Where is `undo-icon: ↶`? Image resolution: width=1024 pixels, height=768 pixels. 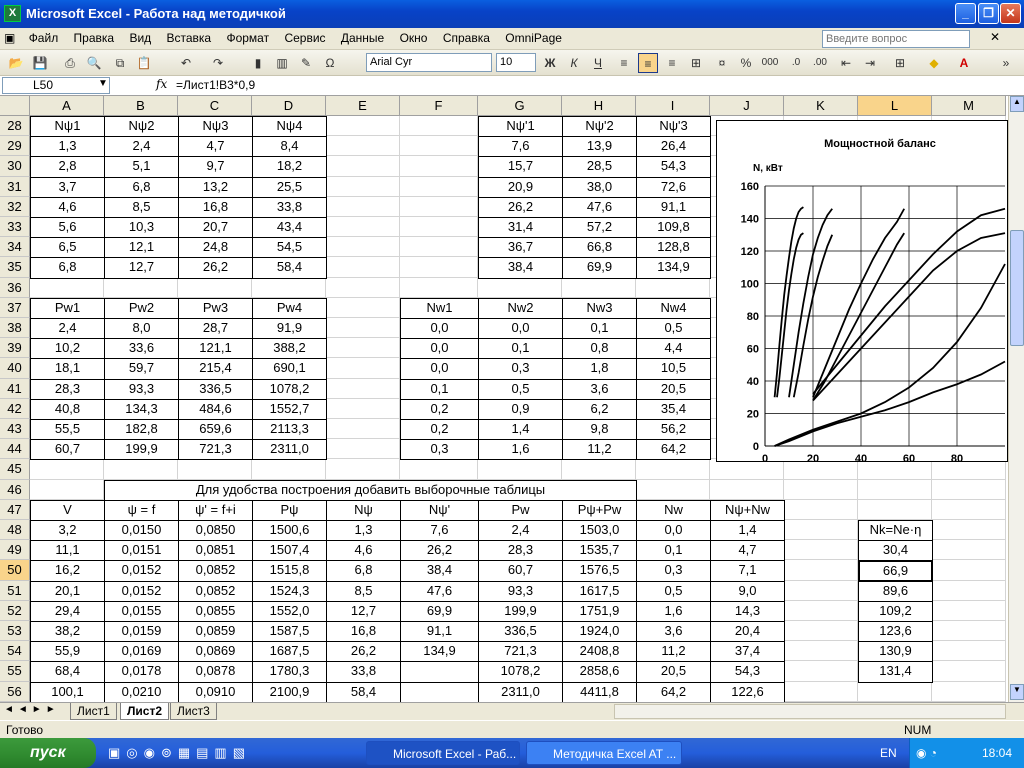
undo-icon: ↶ is located at coordinates (186, 63).